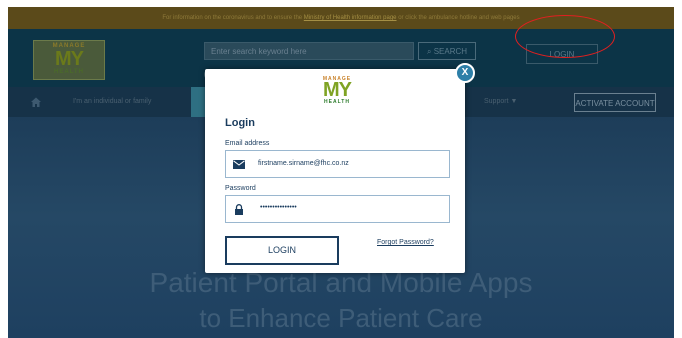 Image resolution: width=682 pixels, height=338 pixels. I want to click on password-value: •••••••••••••••, so click(278, 207).